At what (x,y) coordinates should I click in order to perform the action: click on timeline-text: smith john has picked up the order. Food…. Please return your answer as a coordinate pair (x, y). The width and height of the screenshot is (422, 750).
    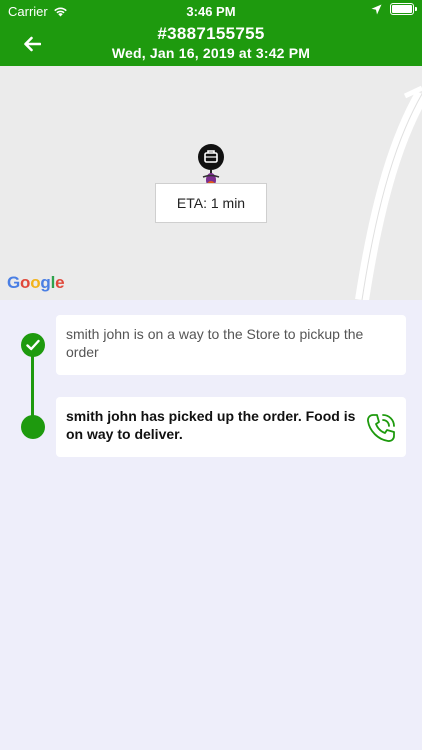
    Looking at the image, I should click on (211, 425).